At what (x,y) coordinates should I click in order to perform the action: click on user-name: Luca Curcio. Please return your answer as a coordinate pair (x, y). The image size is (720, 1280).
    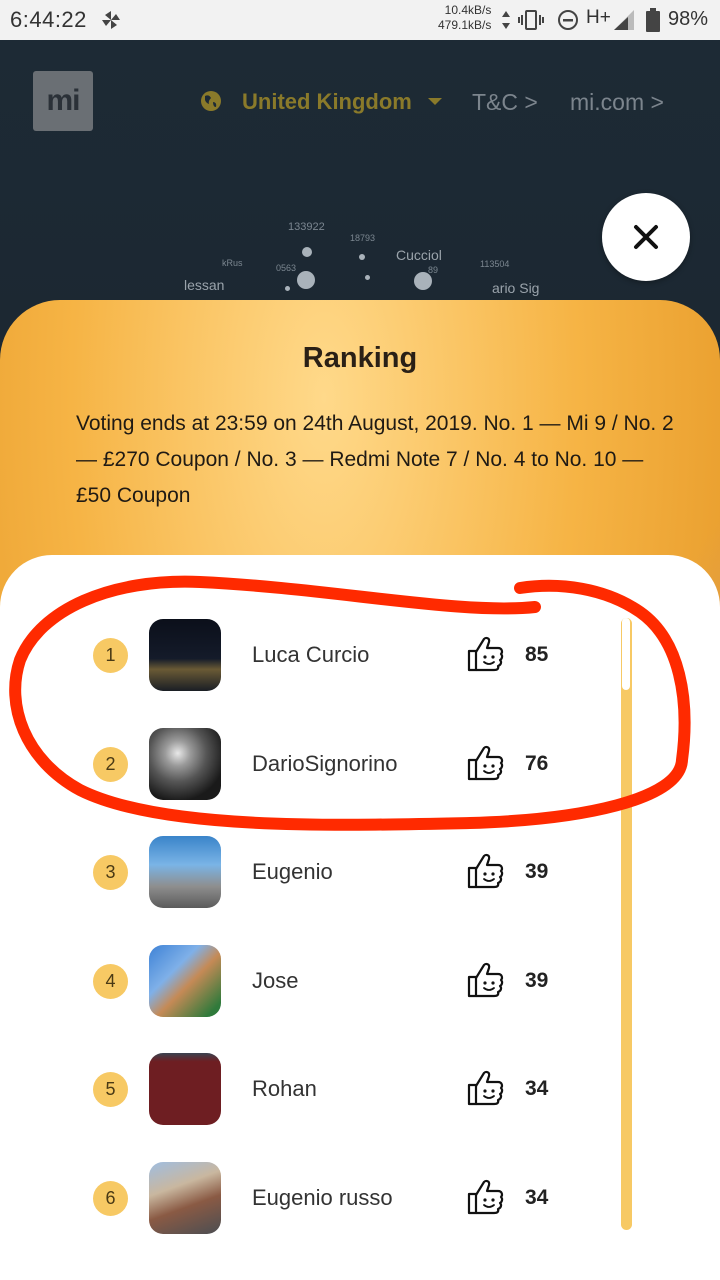
    Looking at the image, I should click on (310, 655).